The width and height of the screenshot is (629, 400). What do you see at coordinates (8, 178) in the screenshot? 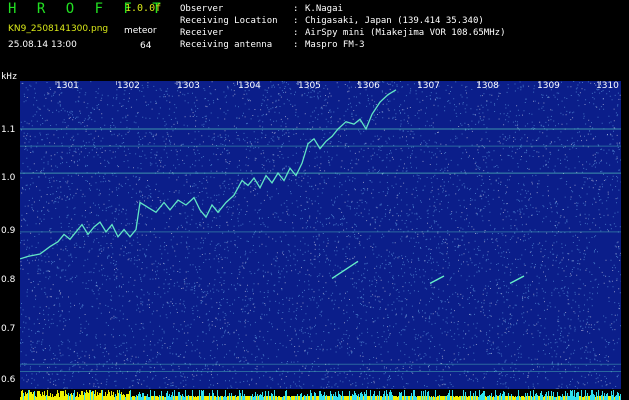
I see `y-tick-label: 1.0` at bounding box center [8, 178].